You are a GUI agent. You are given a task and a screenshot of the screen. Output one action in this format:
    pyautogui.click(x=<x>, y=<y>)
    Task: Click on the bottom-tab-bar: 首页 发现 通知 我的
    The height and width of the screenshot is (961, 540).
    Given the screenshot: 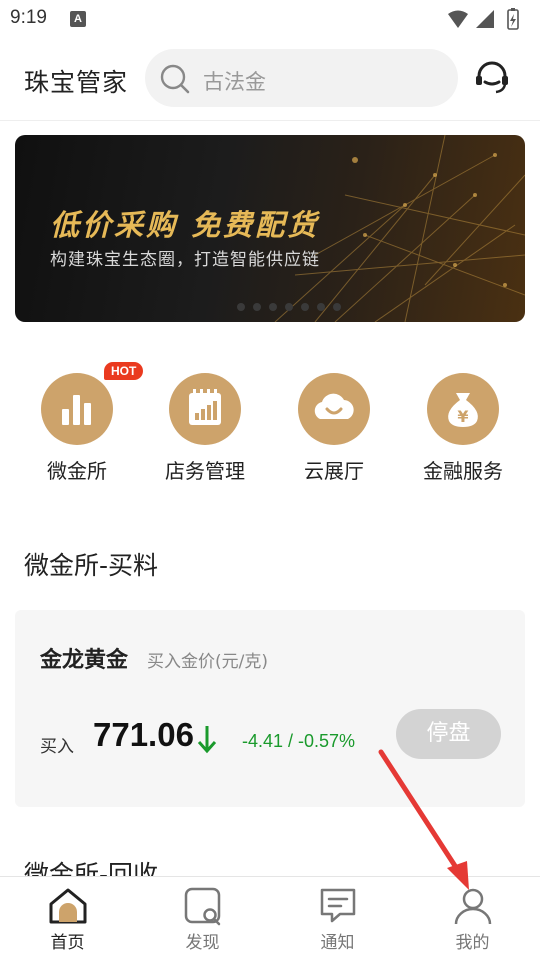 What is the action you would take?
    pyautogui.click(x=270, y=918)
    